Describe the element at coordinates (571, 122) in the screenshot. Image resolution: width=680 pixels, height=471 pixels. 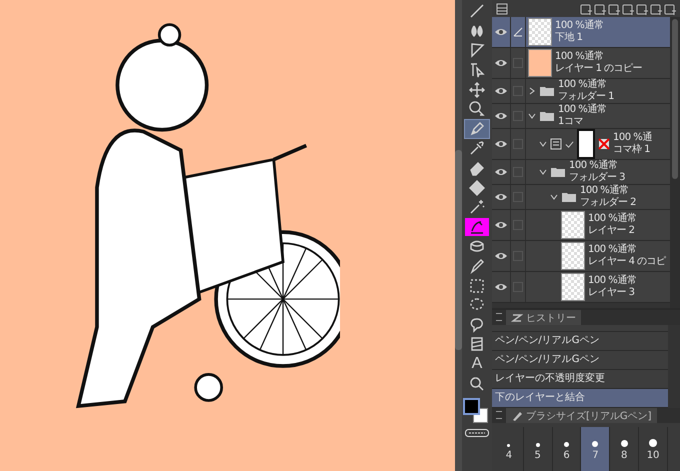
I see `layer-name: 1コマ` at that location.